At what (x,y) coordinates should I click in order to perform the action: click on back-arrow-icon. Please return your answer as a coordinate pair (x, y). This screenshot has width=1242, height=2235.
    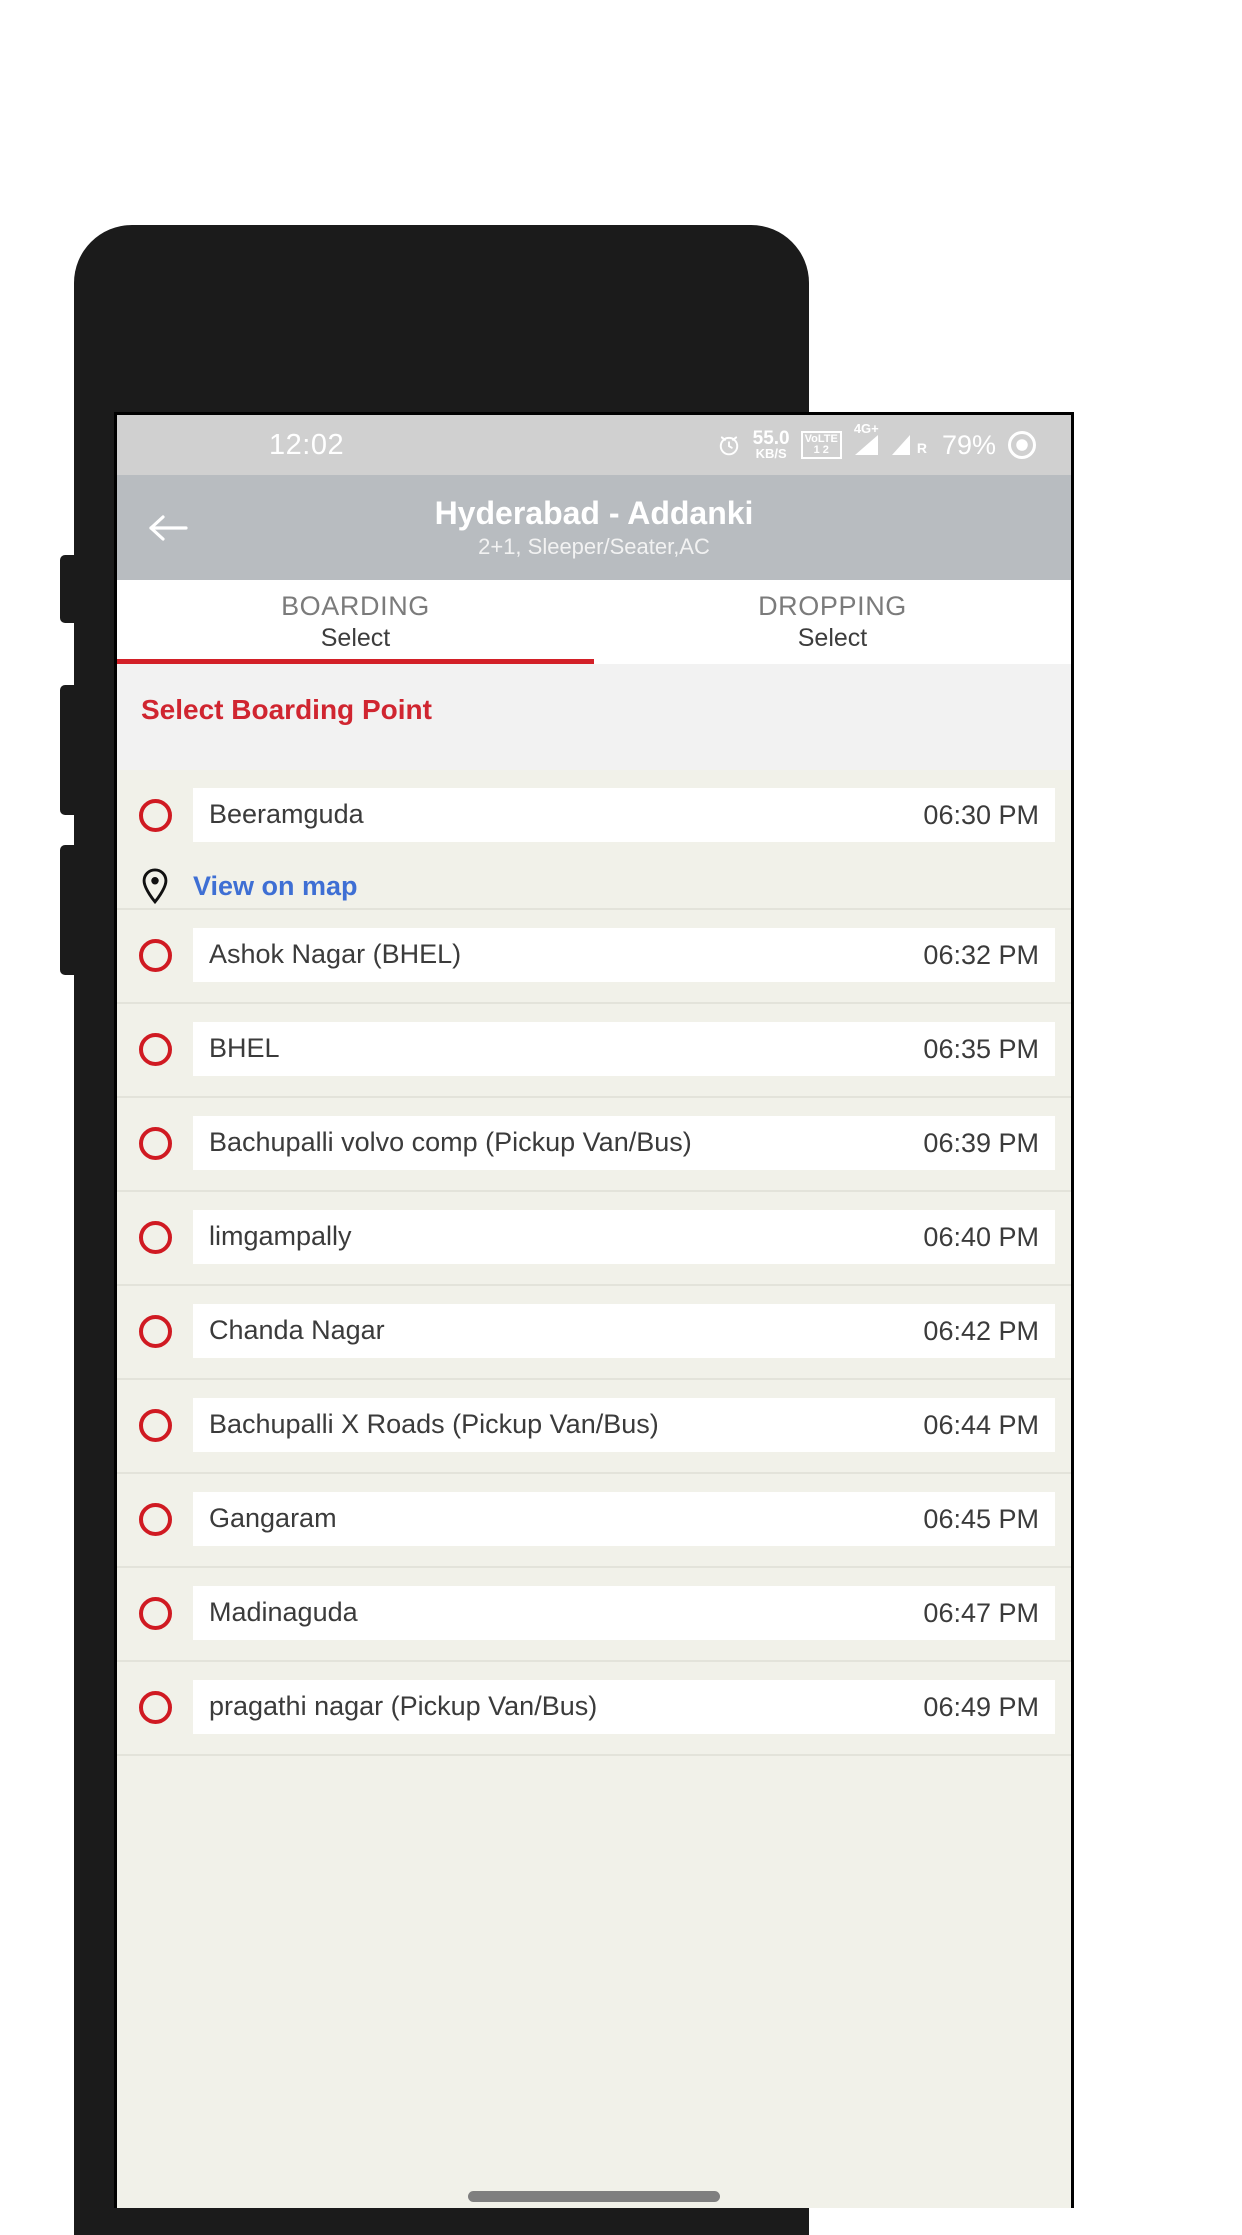
    Looking at the image, I should click on (169, 528).